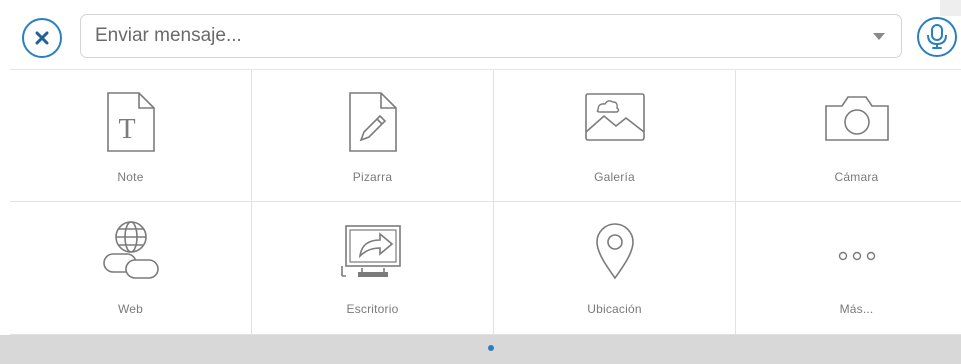 The height and width of the screenshot is (364, 961). I want to click on camera-icon, so click(856, 118).